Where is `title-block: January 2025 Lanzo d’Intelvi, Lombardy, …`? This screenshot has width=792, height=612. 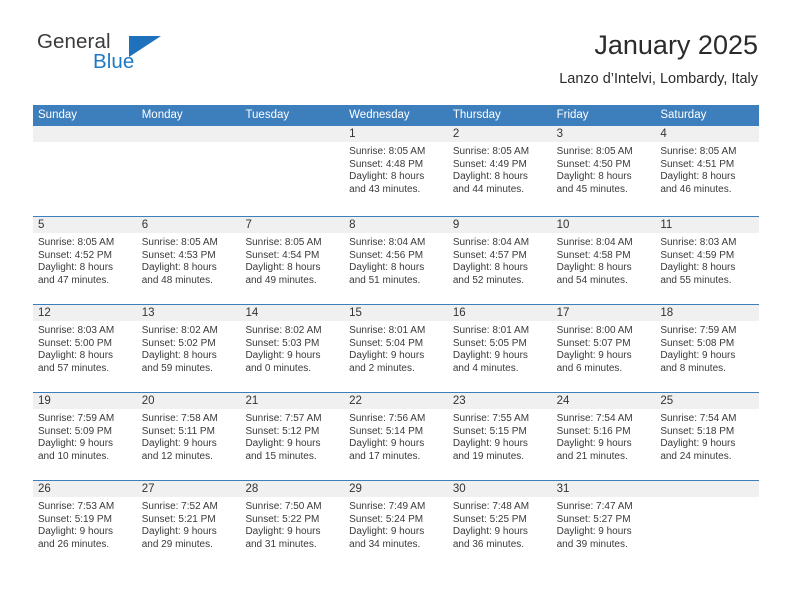
title-block: January 2025 Lanzo d’Intelvi, Lombardy, … is located at coordinates (658, 58).